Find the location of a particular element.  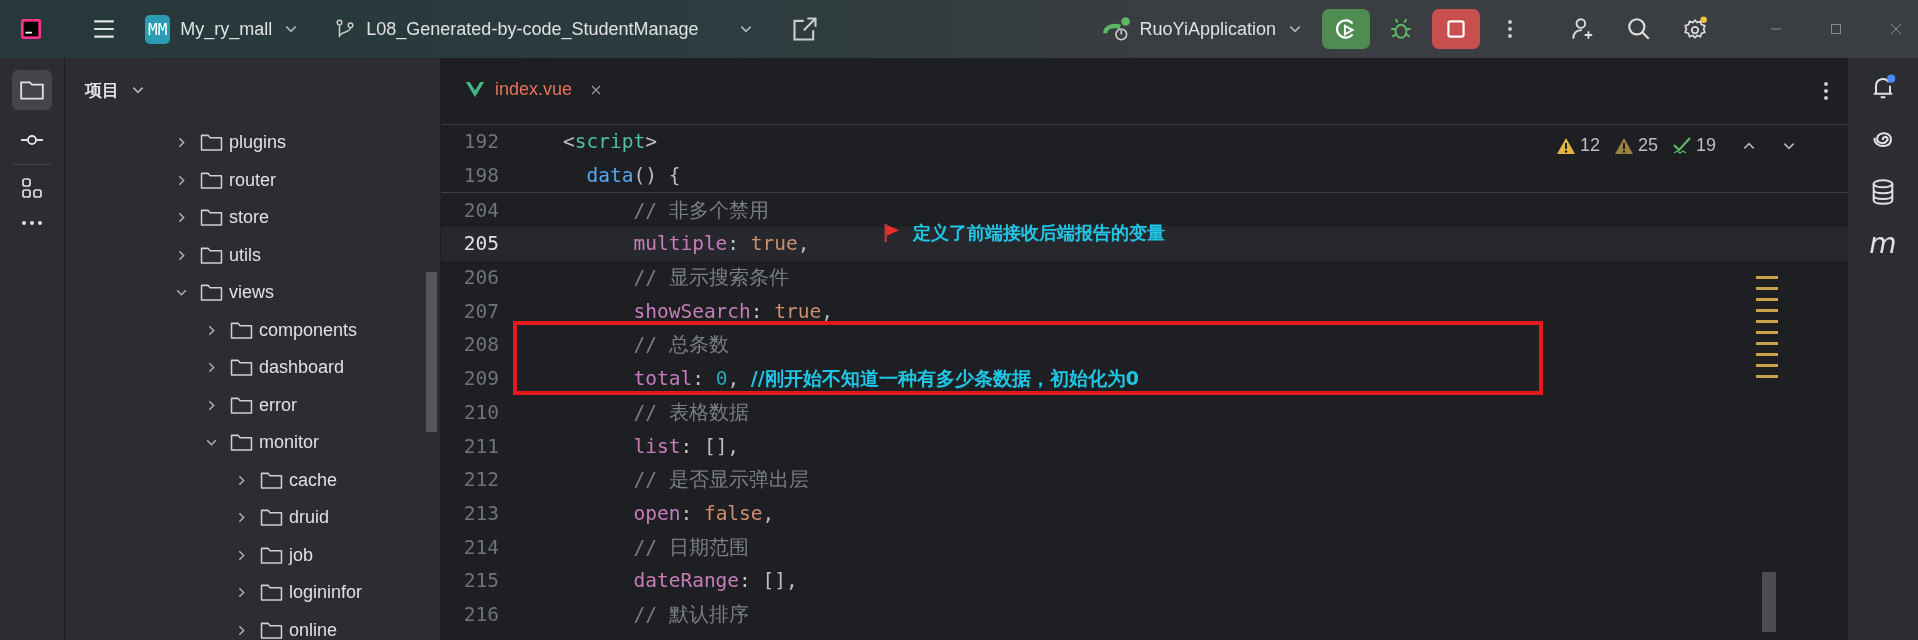

tree-item: error is located at coordinates (278, 405).